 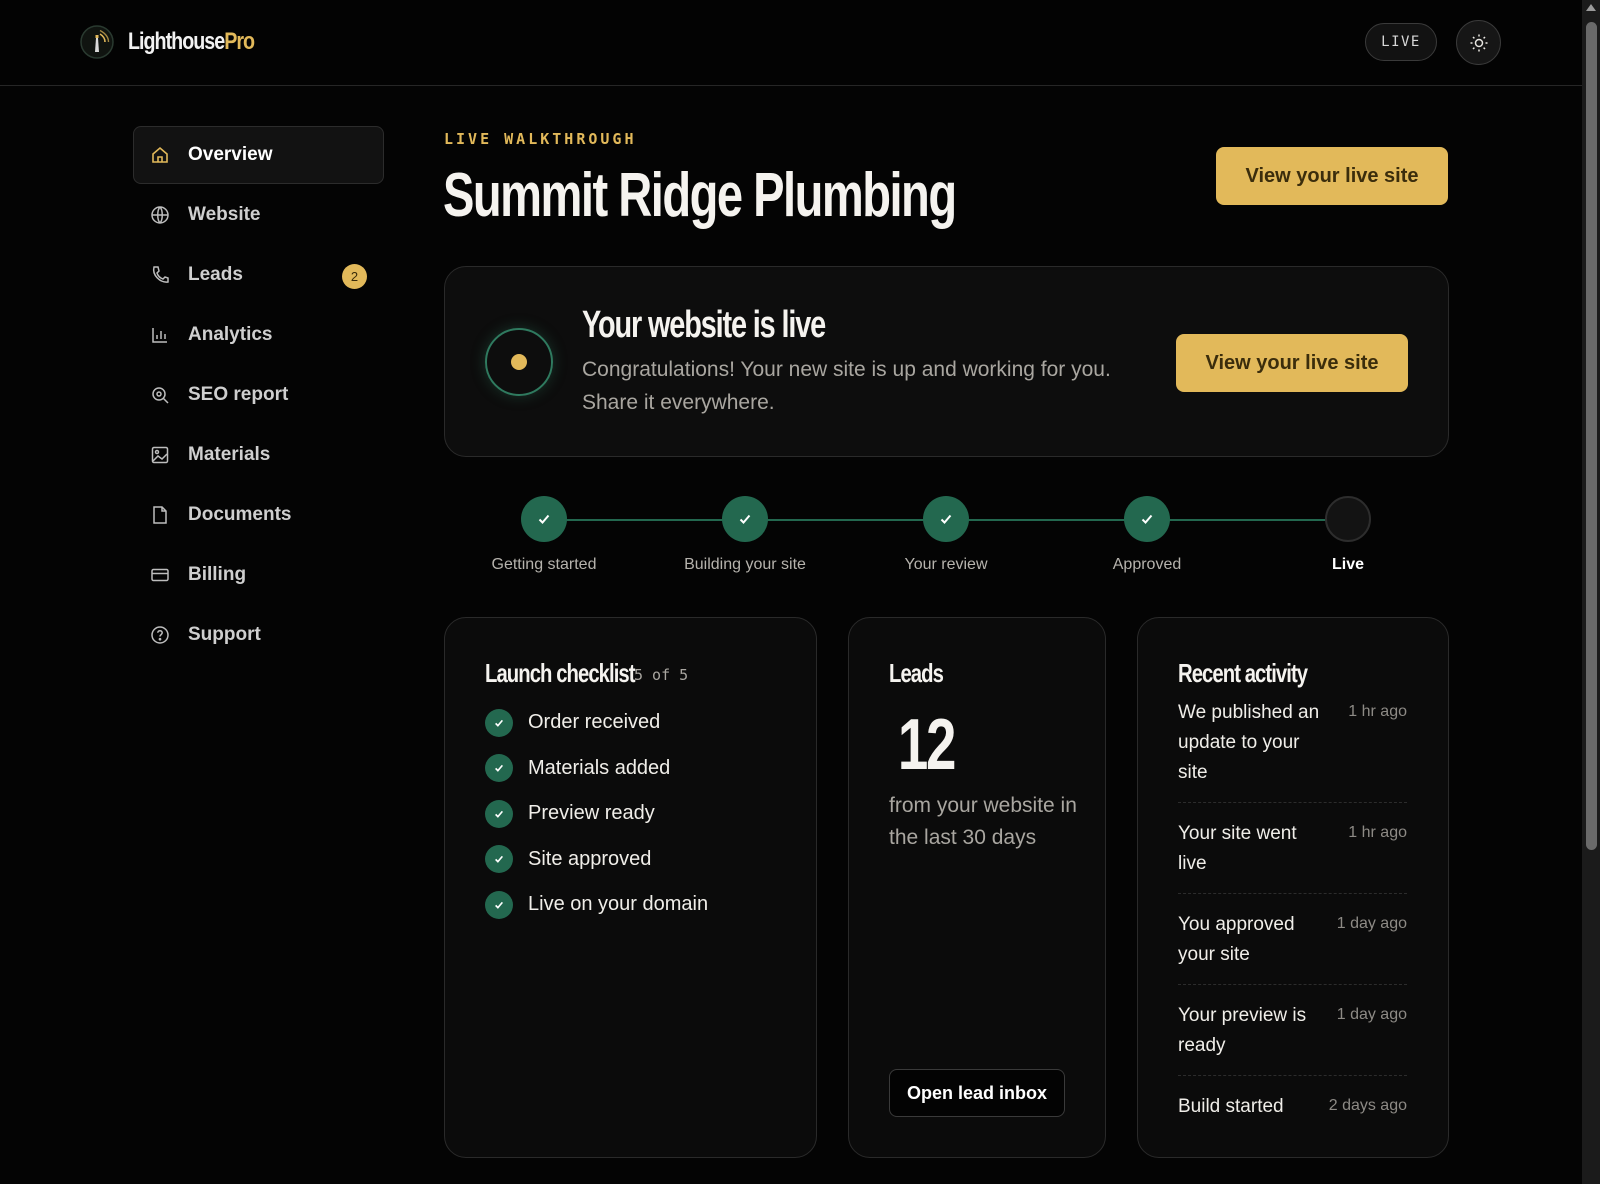 What do you see at coordinates (791, 43) in the screenshot?
I see `top-bar: LighthousePro LIVE` at bounding box center [791, 43].